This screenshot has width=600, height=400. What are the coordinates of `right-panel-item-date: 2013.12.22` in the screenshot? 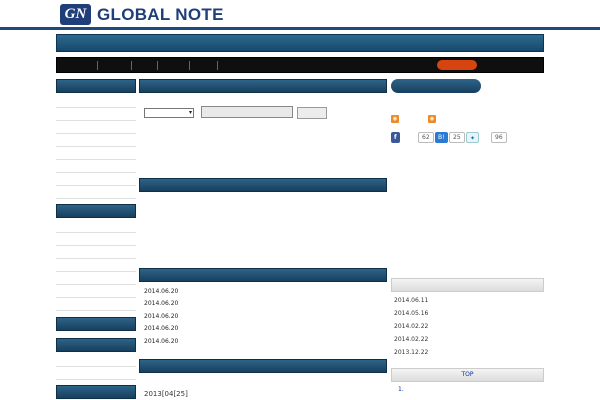 It's located at (411, 352).